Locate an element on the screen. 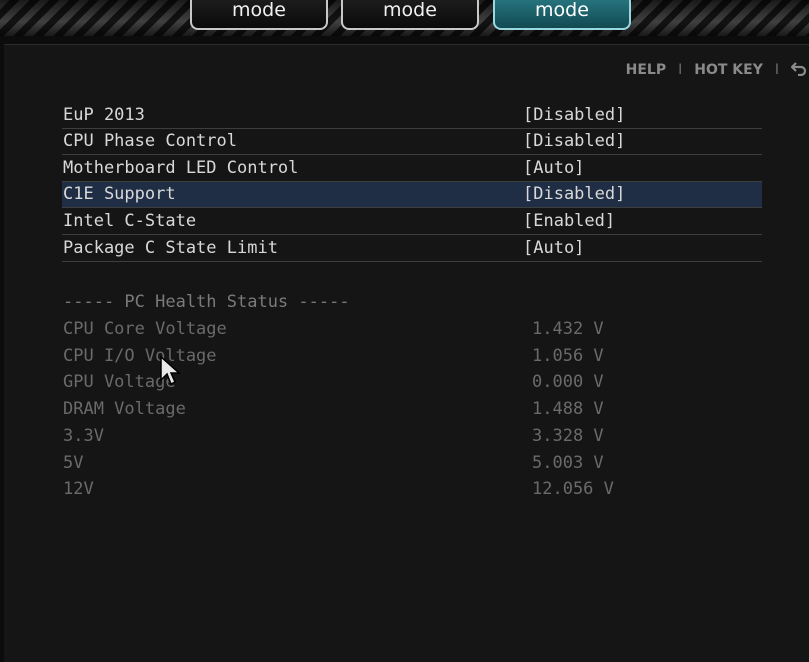  setting-name: EuP 2013 is located at coordinates (104, 115).